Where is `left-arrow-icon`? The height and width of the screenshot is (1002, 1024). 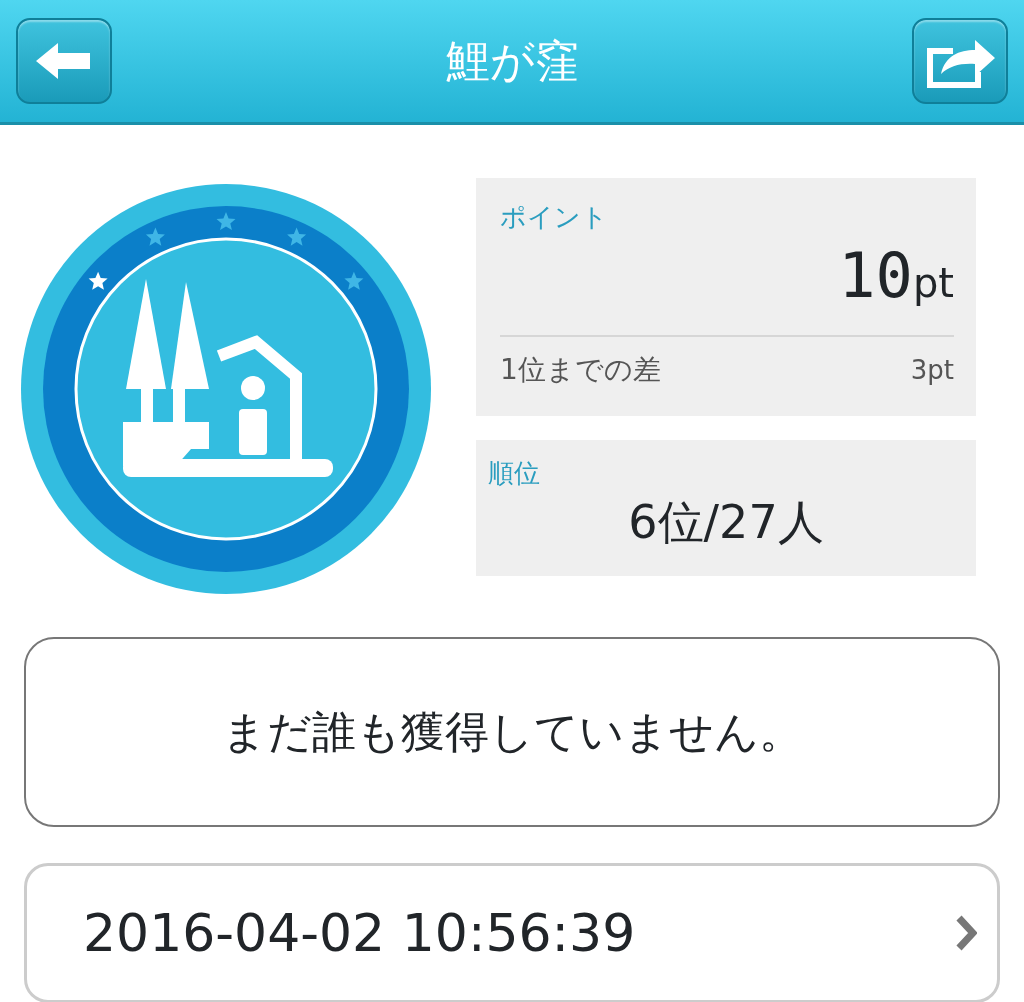
left-arrow-icon is located at coordinates (64, 61).